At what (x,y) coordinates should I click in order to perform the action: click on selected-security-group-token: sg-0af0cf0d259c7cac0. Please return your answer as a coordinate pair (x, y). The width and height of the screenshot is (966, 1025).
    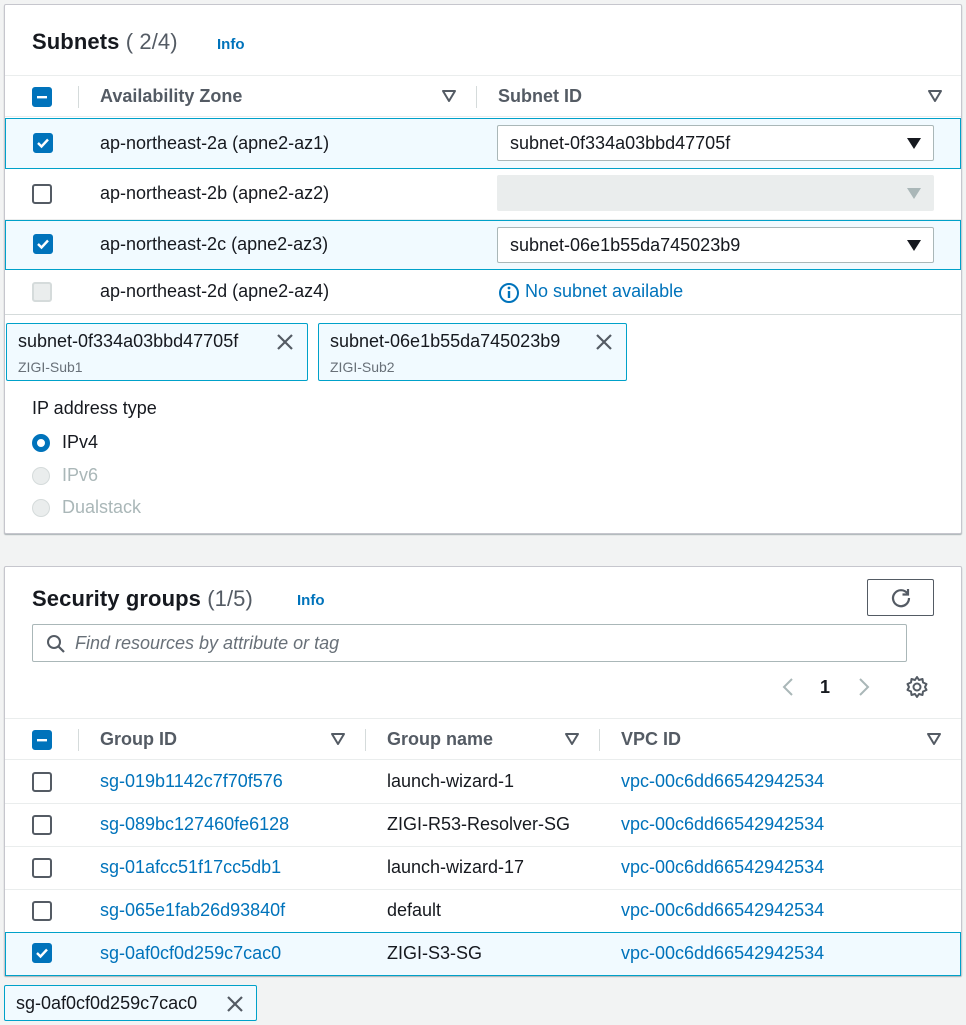
    Looking at the image, I should click on (130, 1003).